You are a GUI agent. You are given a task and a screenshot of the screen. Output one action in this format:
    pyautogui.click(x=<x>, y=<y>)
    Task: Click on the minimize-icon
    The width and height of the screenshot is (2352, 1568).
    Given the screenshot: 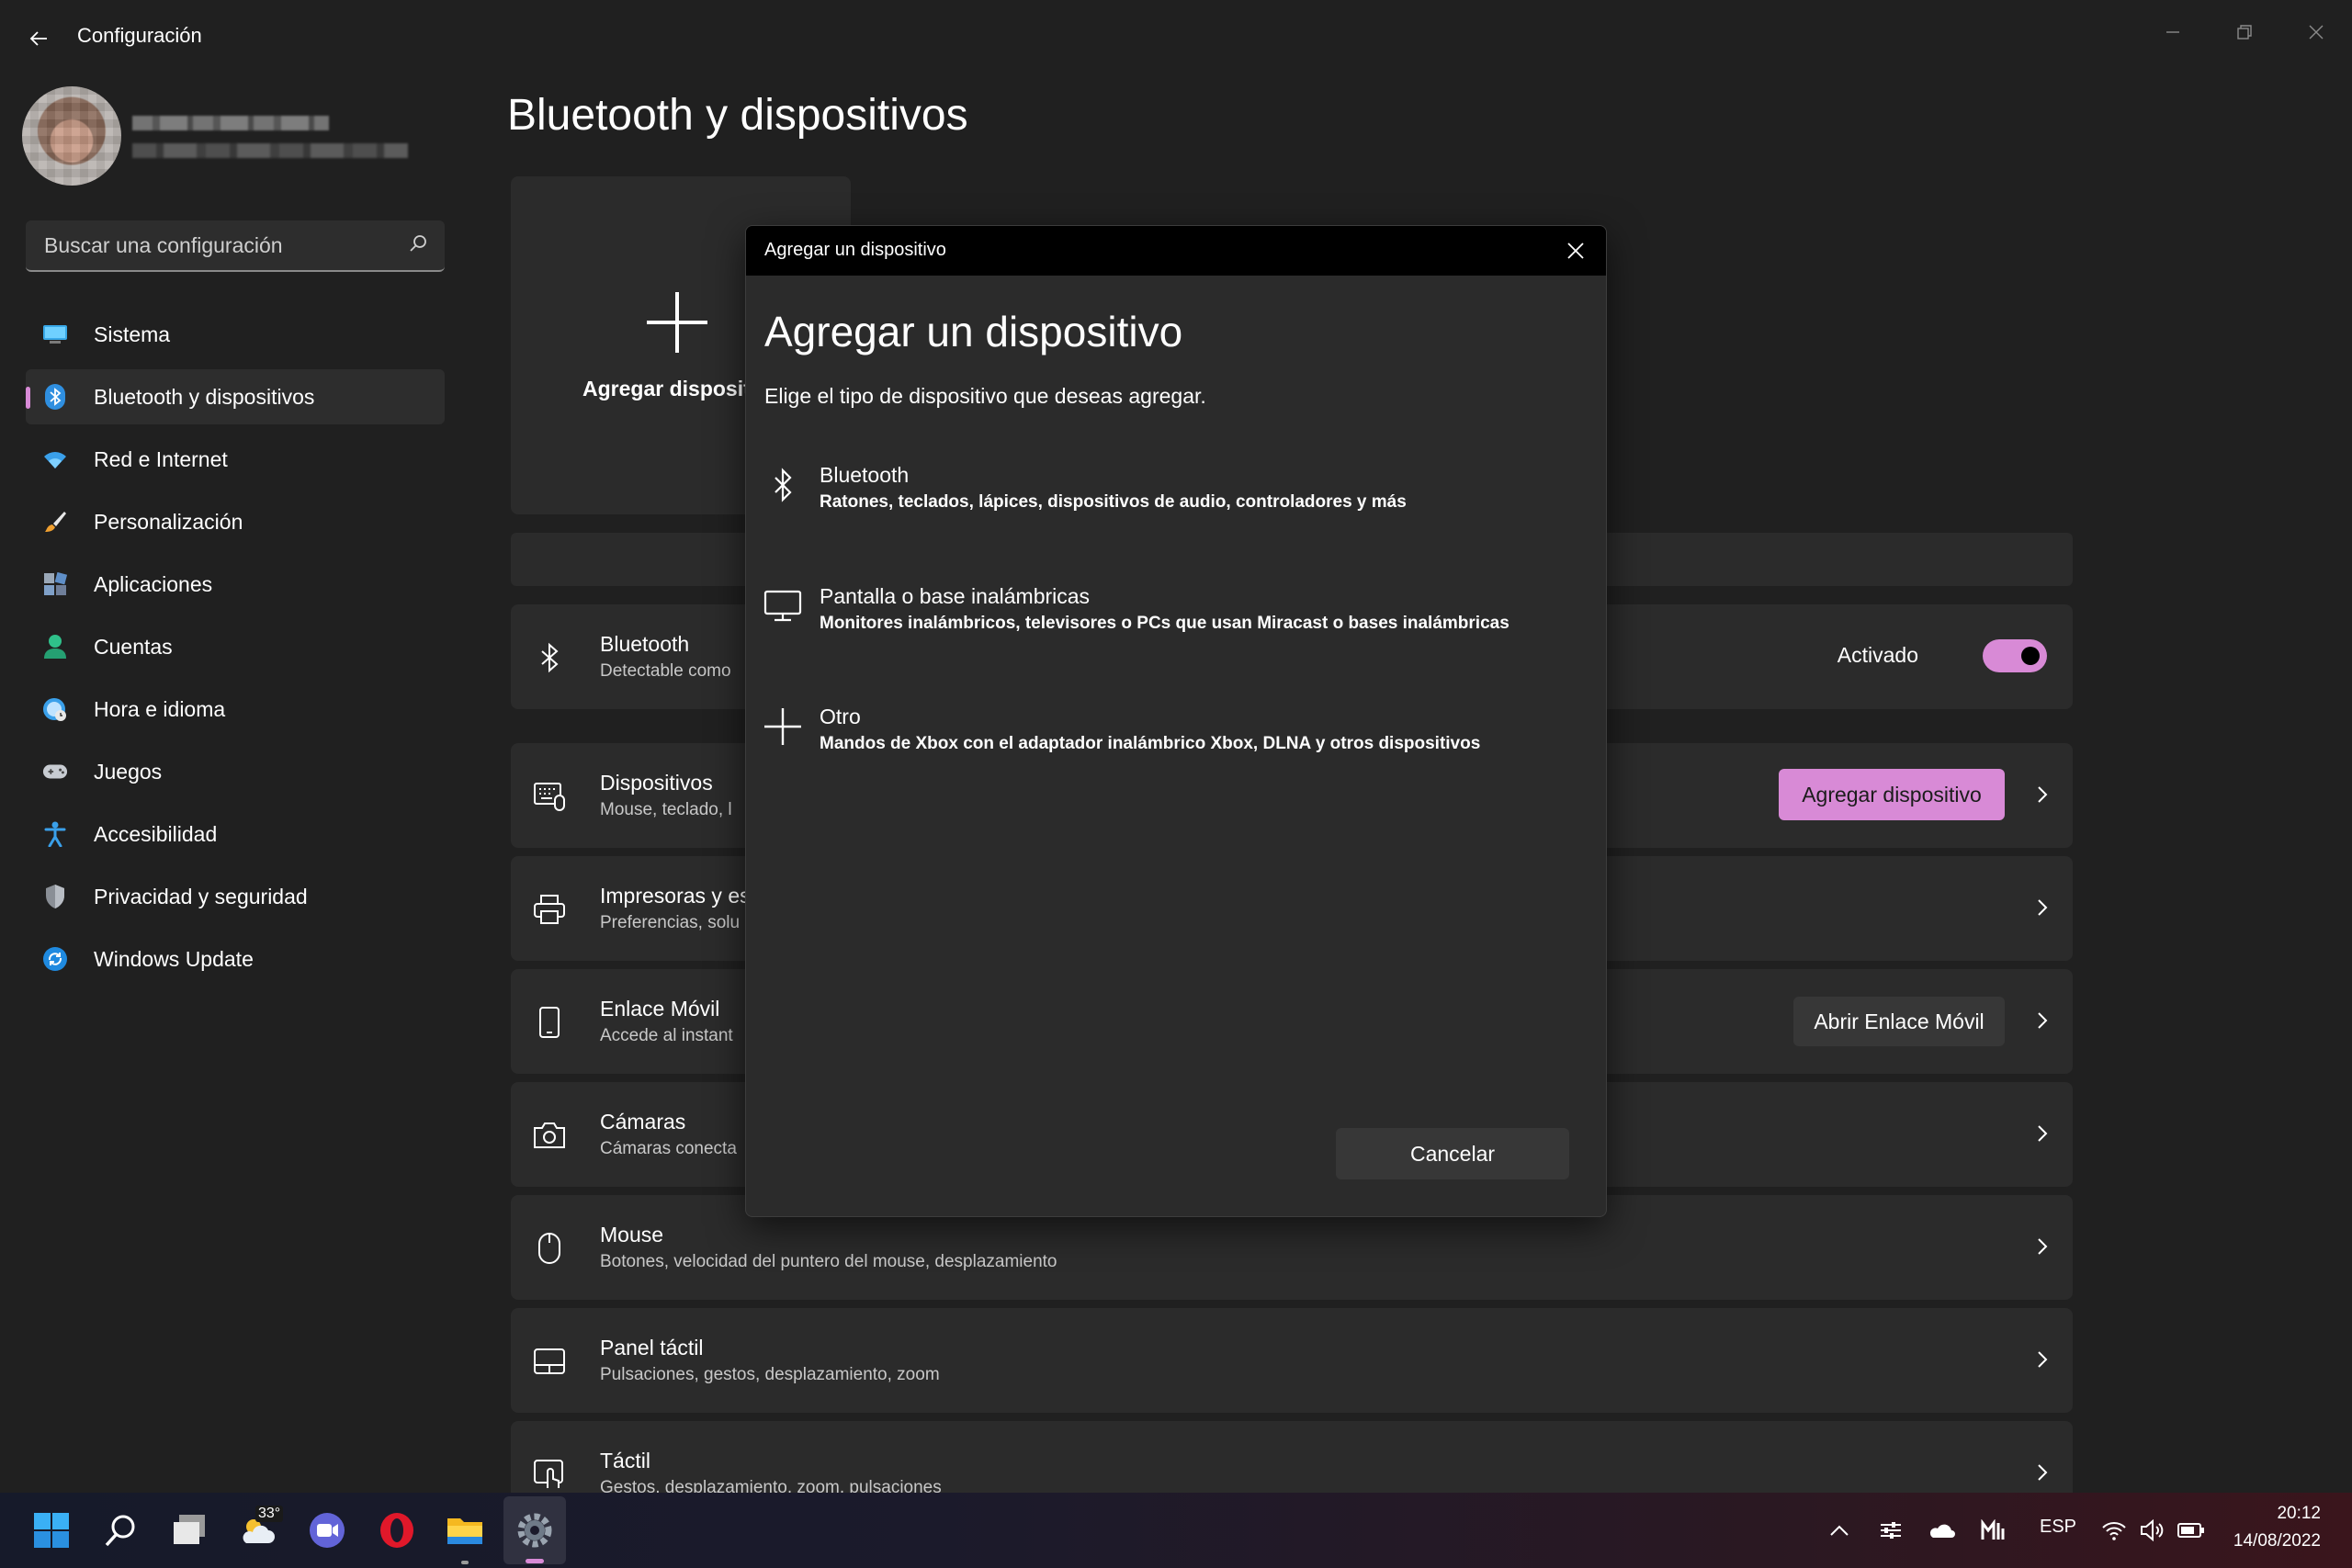 What is the action you would take?
    pyautogui.click(x=2172, y=32)
    